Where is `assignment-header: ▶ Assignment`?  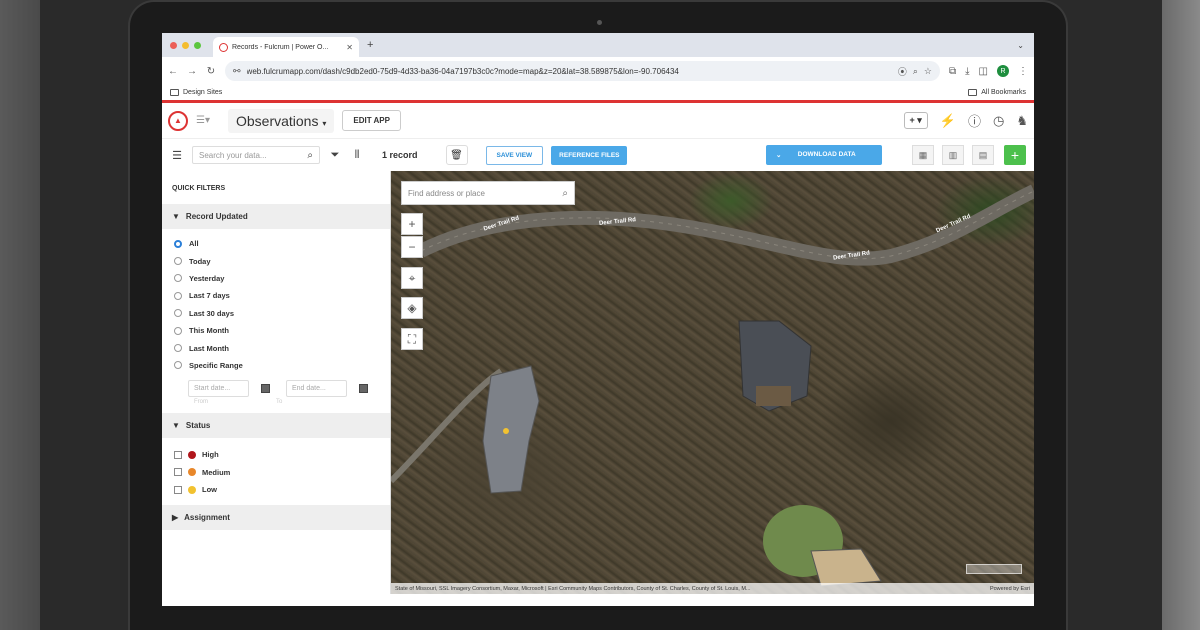 assignment-header: ▶ Assignment is located at coordinates (276, 517).